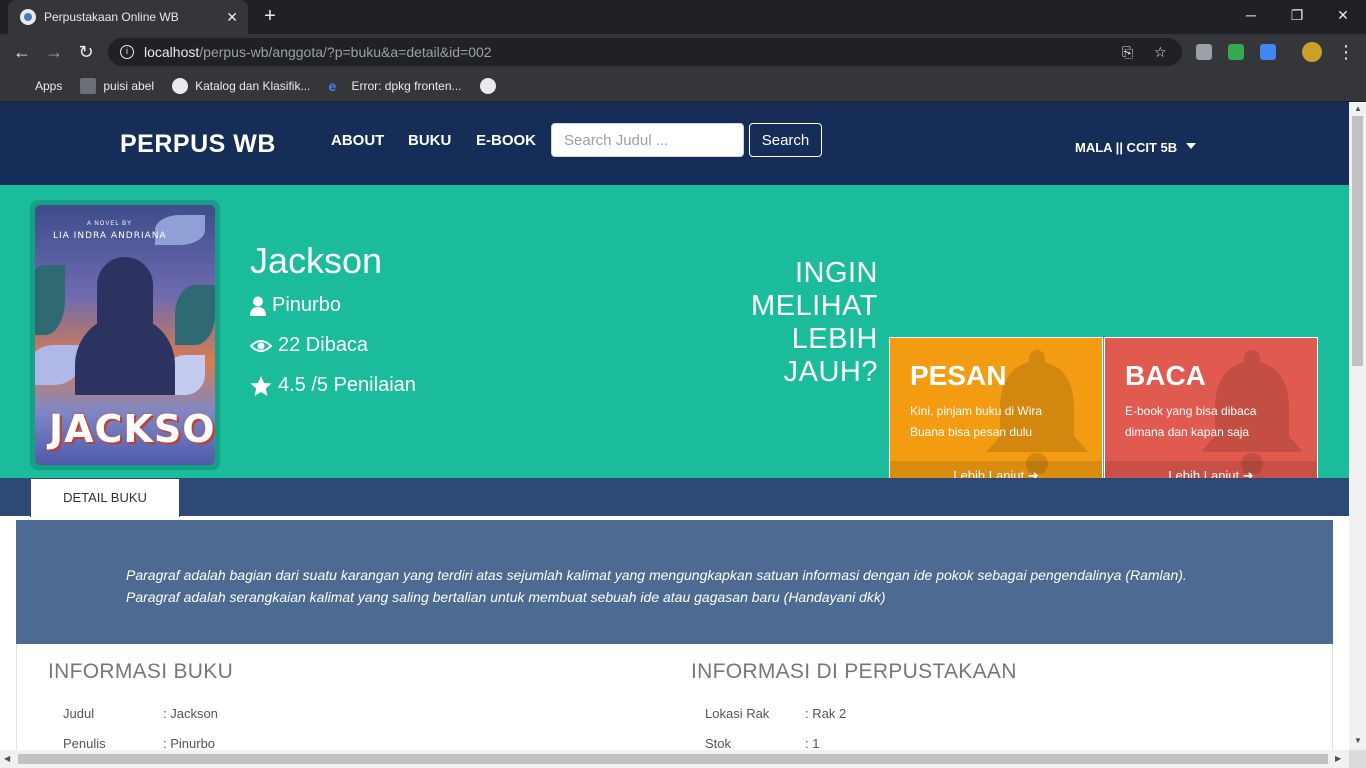  I want to click on site-info-icon: i, so click(127, 52).